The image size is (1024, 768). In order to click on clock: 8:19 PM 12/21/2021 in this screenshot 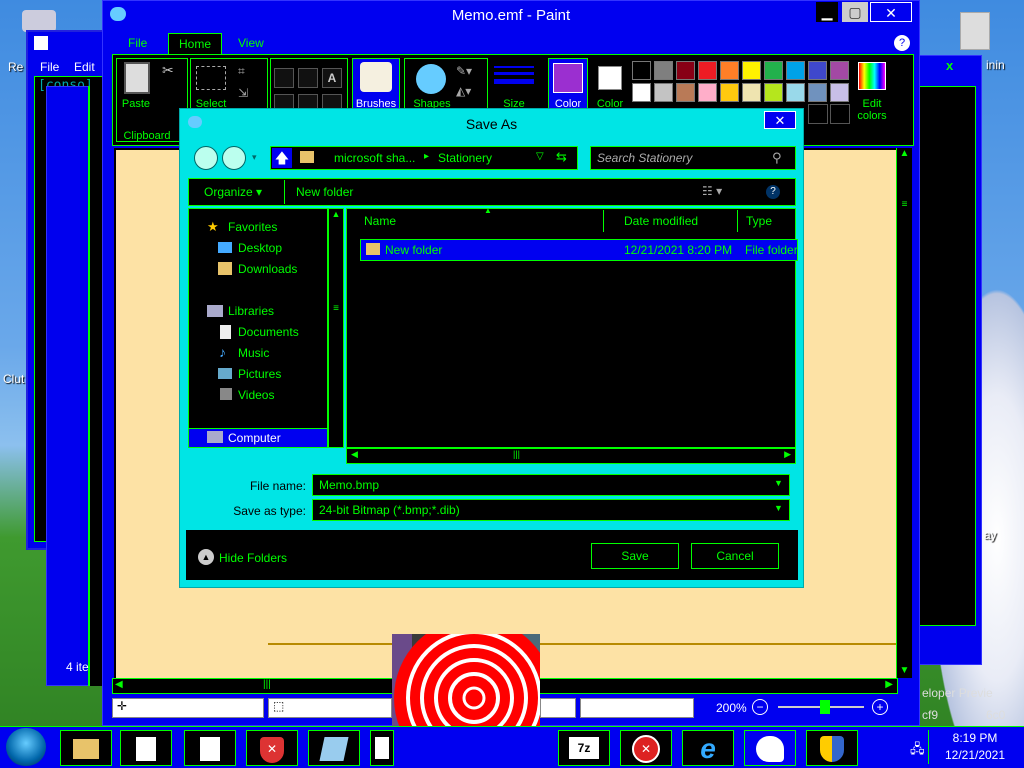, I will do `click(975, 748)`.